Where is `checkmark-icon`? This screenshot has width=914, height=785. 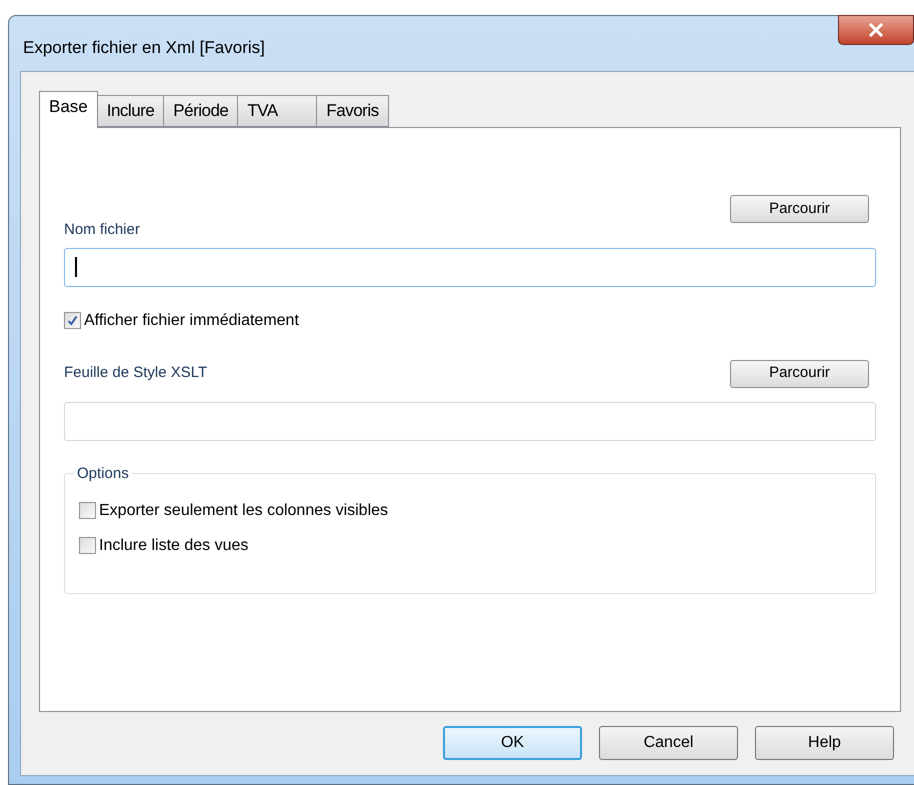 checkmark-icon is located at coordinates (72, 320).